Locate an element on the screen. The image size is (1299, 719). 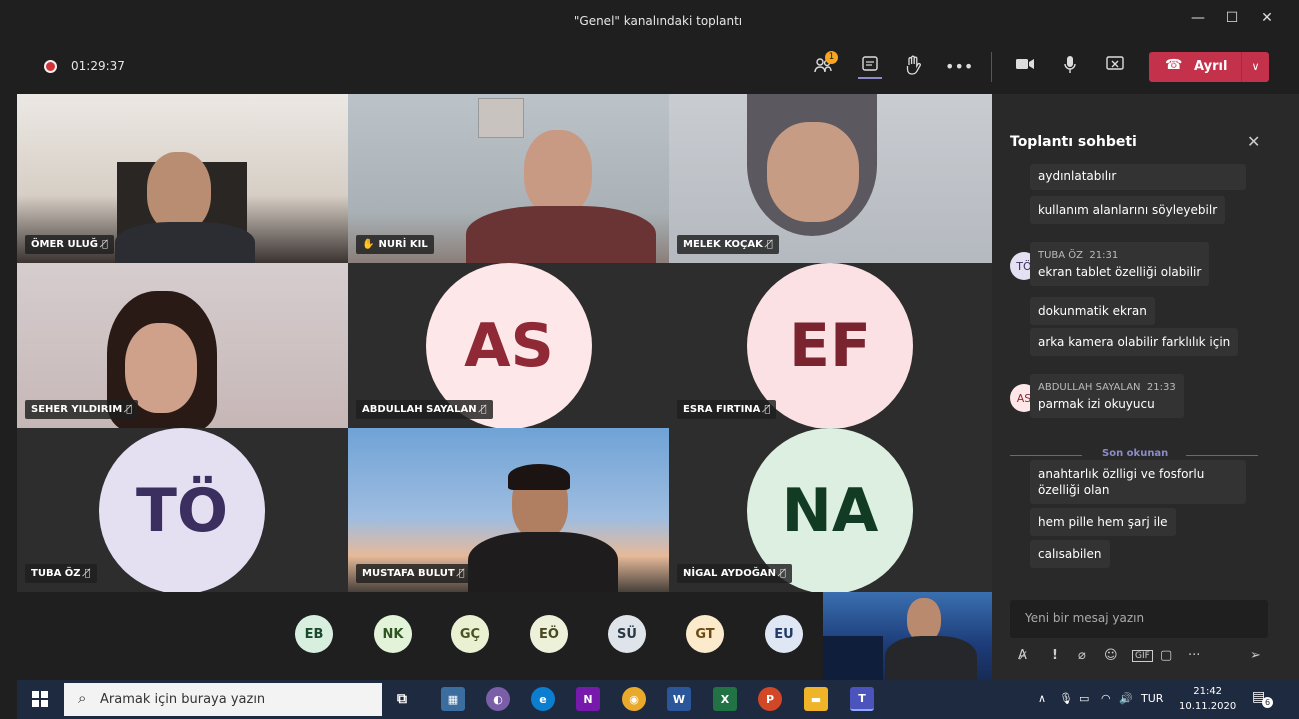
person-head is located at coordinates (179, 192).